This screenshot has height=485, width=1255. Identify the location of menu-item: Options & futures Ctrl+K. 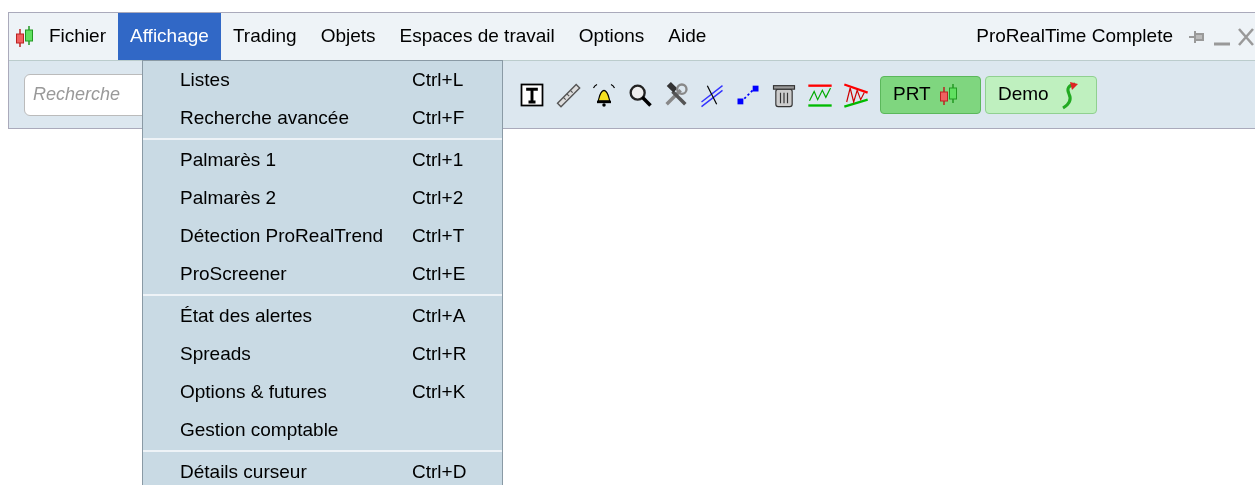
(322, 392).